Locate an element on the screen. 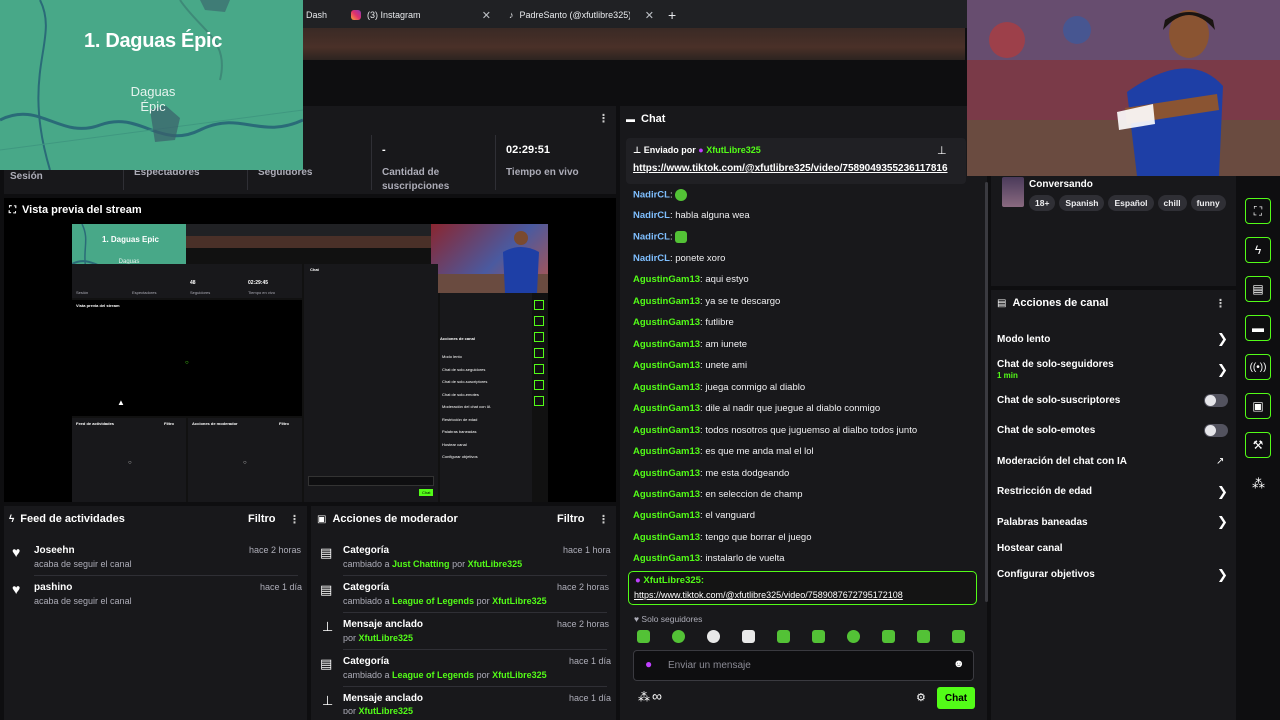 The width and height of the screenshot is (1280, 720). chat-message: AgustinGam13: unete ami is located at coordinates (690, 365).